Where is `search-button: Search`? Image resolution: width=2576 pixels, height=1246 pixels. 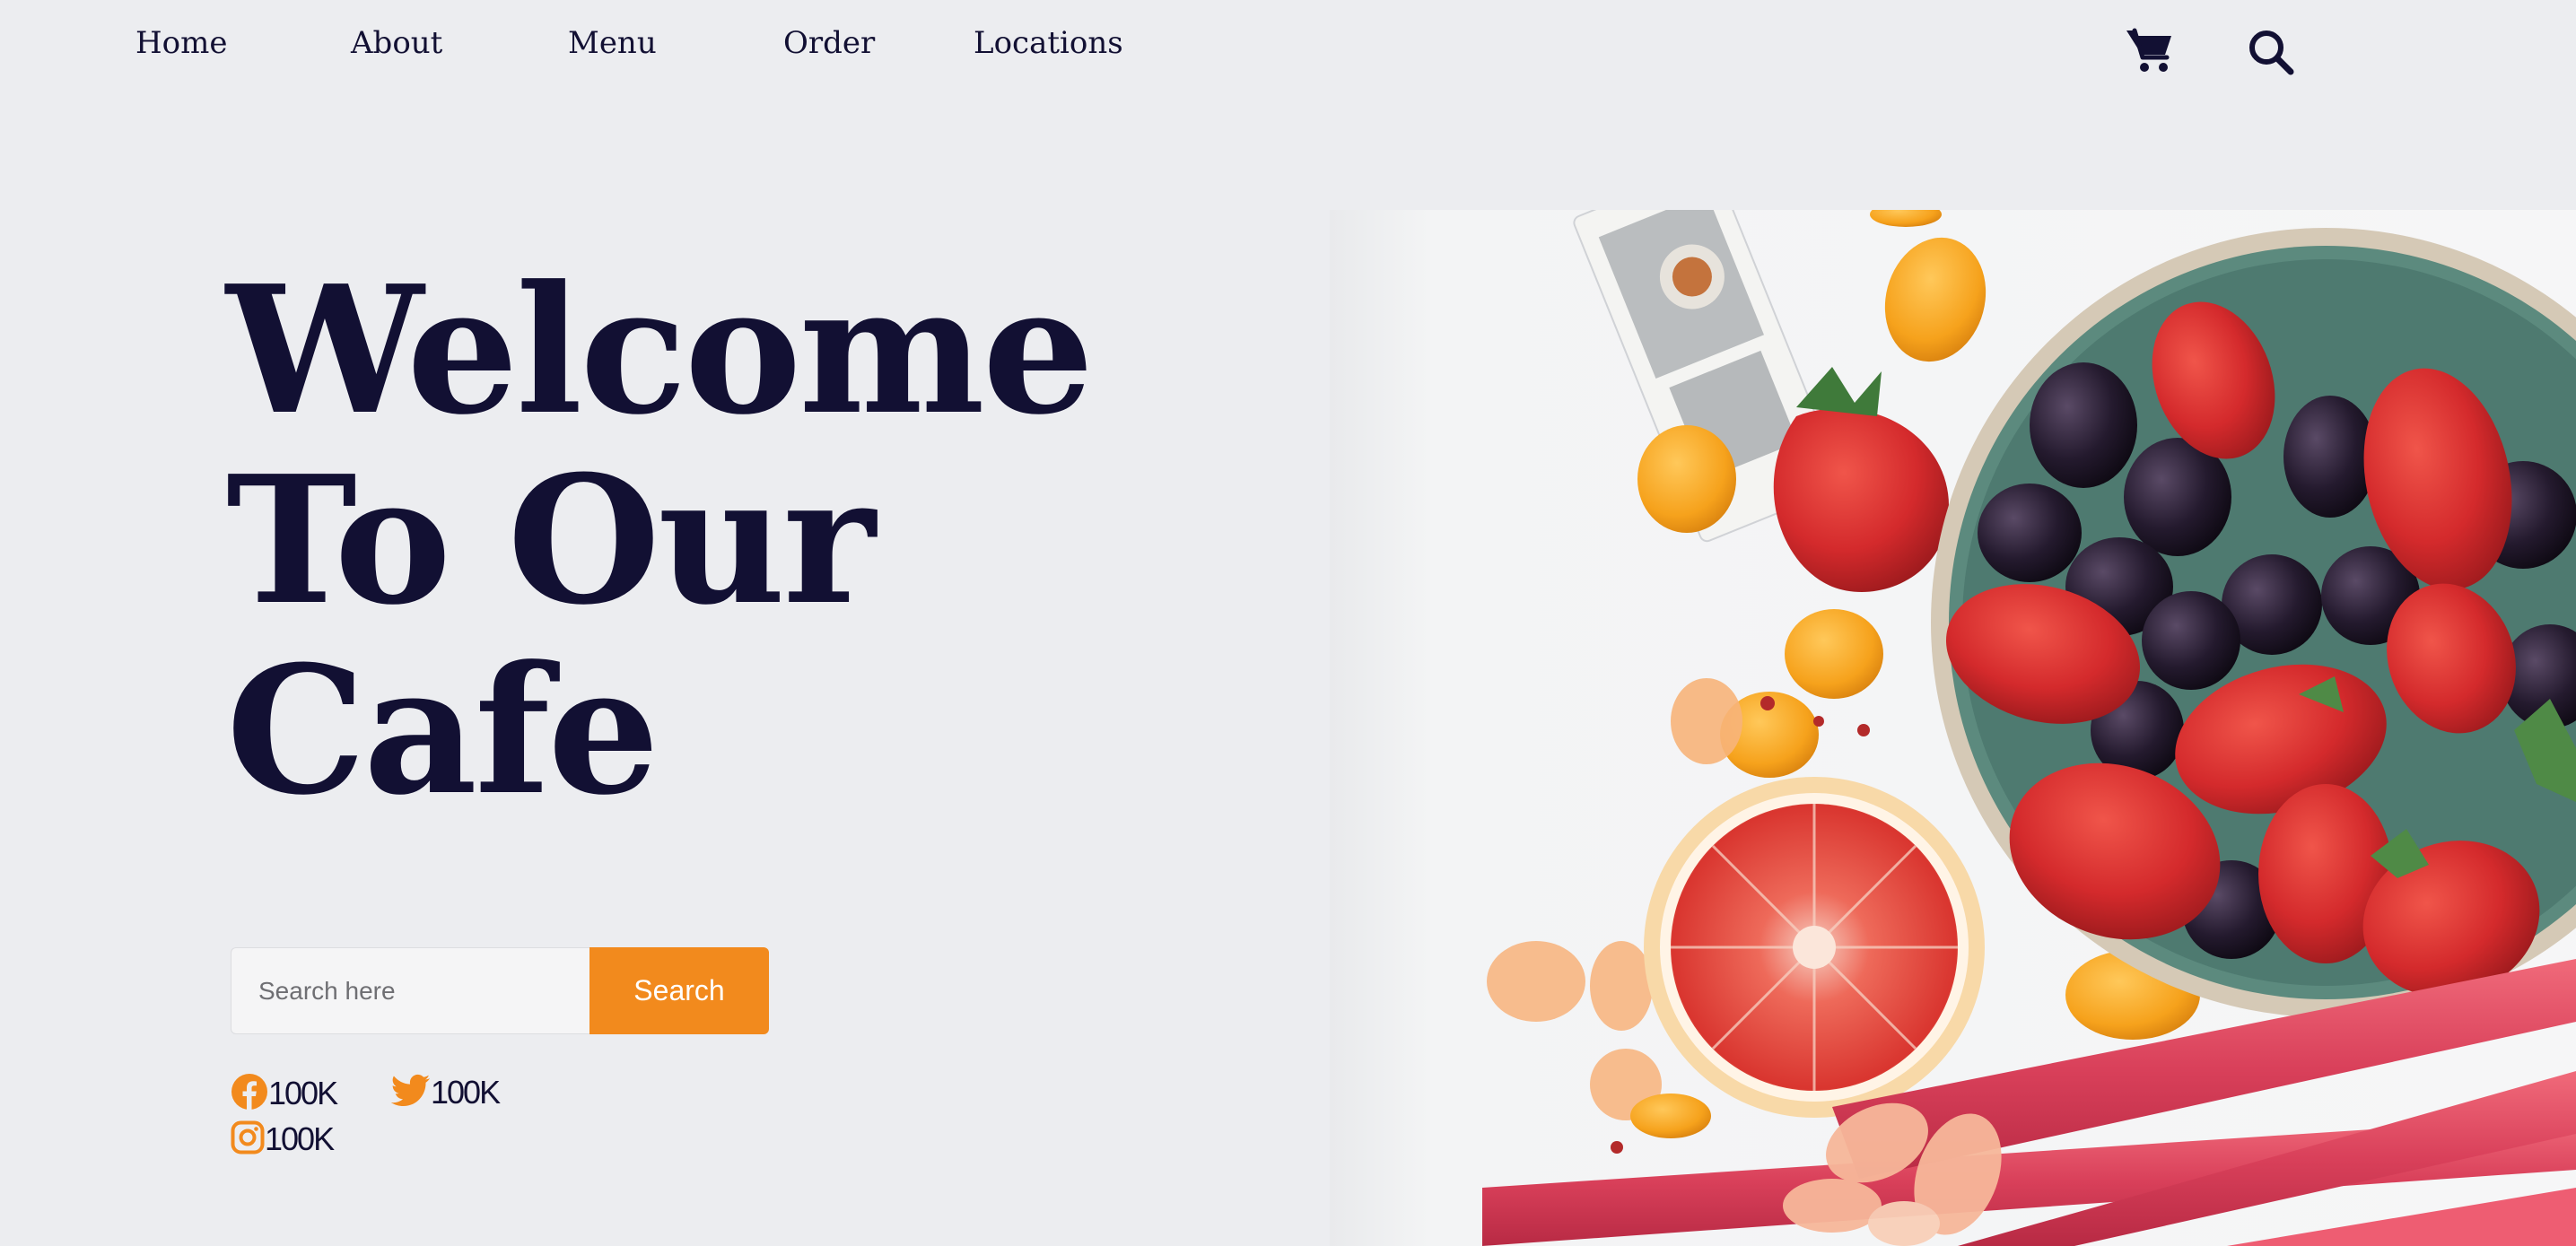 search-button: Search is located at coordinates (679, 991).